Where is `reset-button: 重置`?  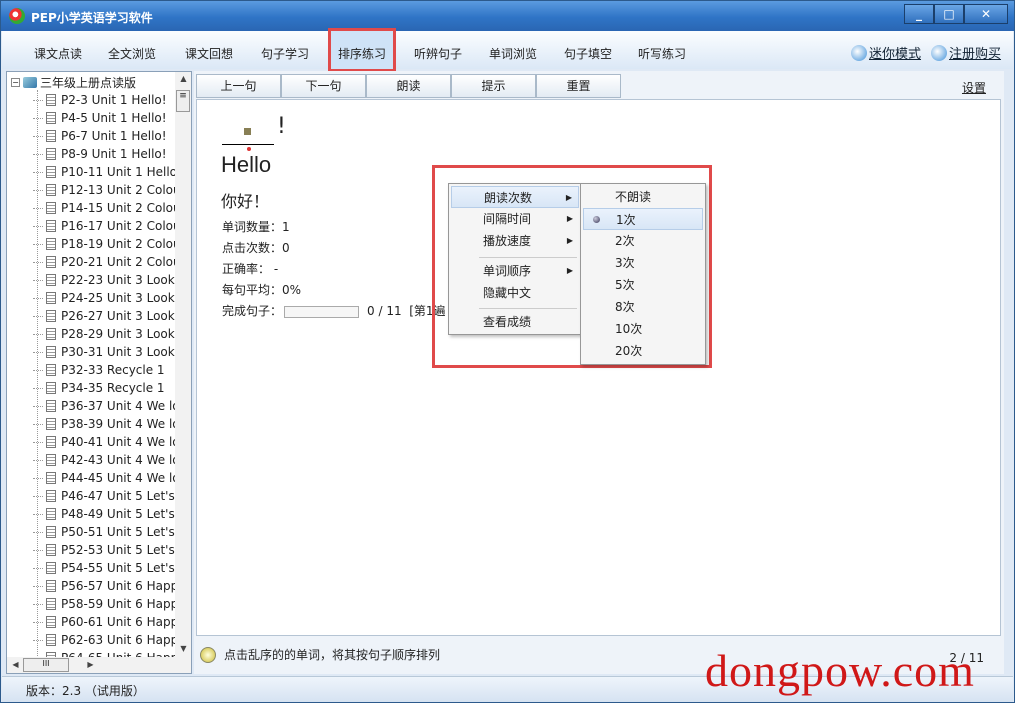 reset-button: 重置 is located at coordinates (578, 86).